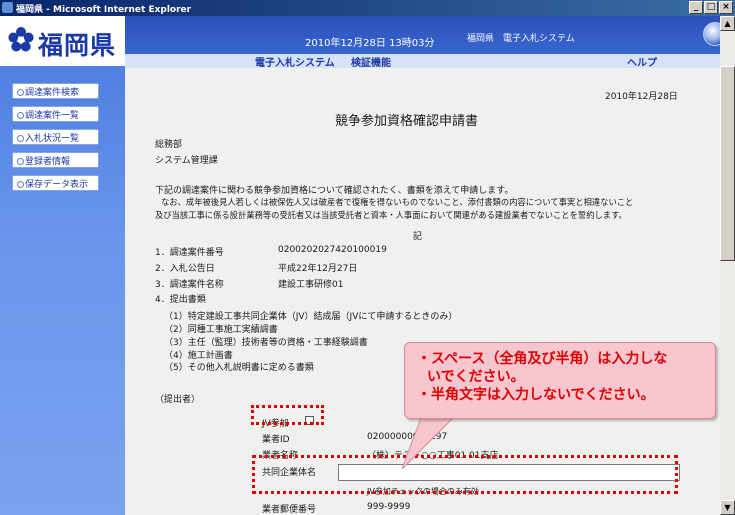 The height and width of the screenshot is (515, 735). What do you see at coordinates (542, 359) in the screenshot?
I see `callout-line-1: ・スペース（全角及び半角）は入力しな` at bounding box center [542, 359].